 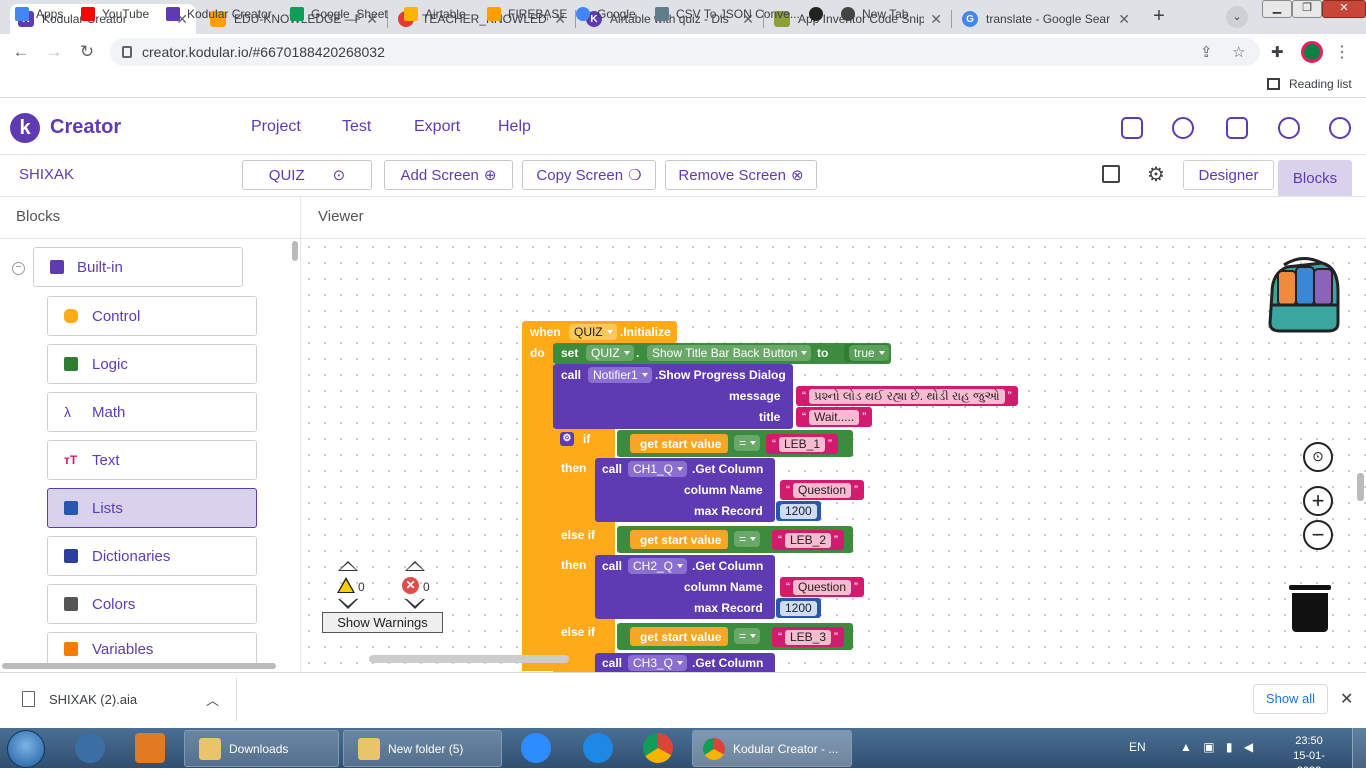 I want to click on screen-select-dropdown: QUIZ ⊙, so click(x=307, y=175).